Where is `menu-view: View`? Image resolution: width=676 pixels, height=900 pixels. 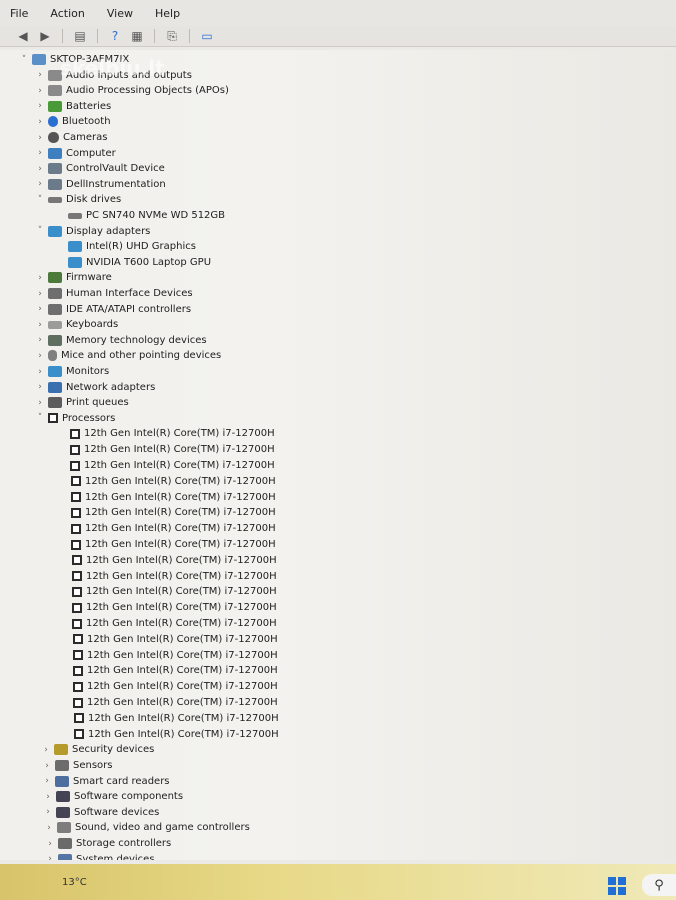 menu-view: View is located at coordinates (121, 13).